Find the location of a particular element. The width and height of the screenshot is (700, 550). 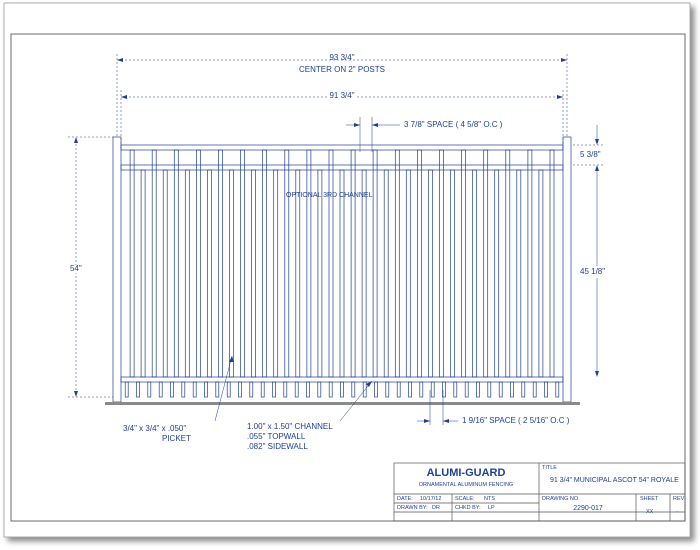

top-height-label: 5 3/8" is located at coordinates (590, 154).